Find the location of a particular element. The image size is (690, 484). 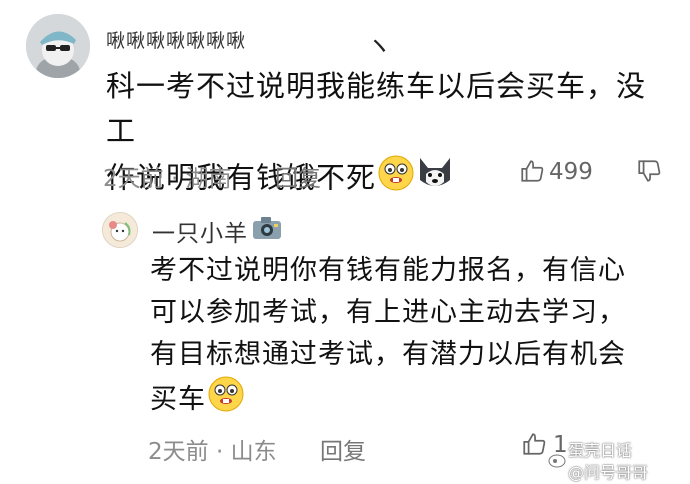

thumb-down-icon is located at coordinates (649, 173).